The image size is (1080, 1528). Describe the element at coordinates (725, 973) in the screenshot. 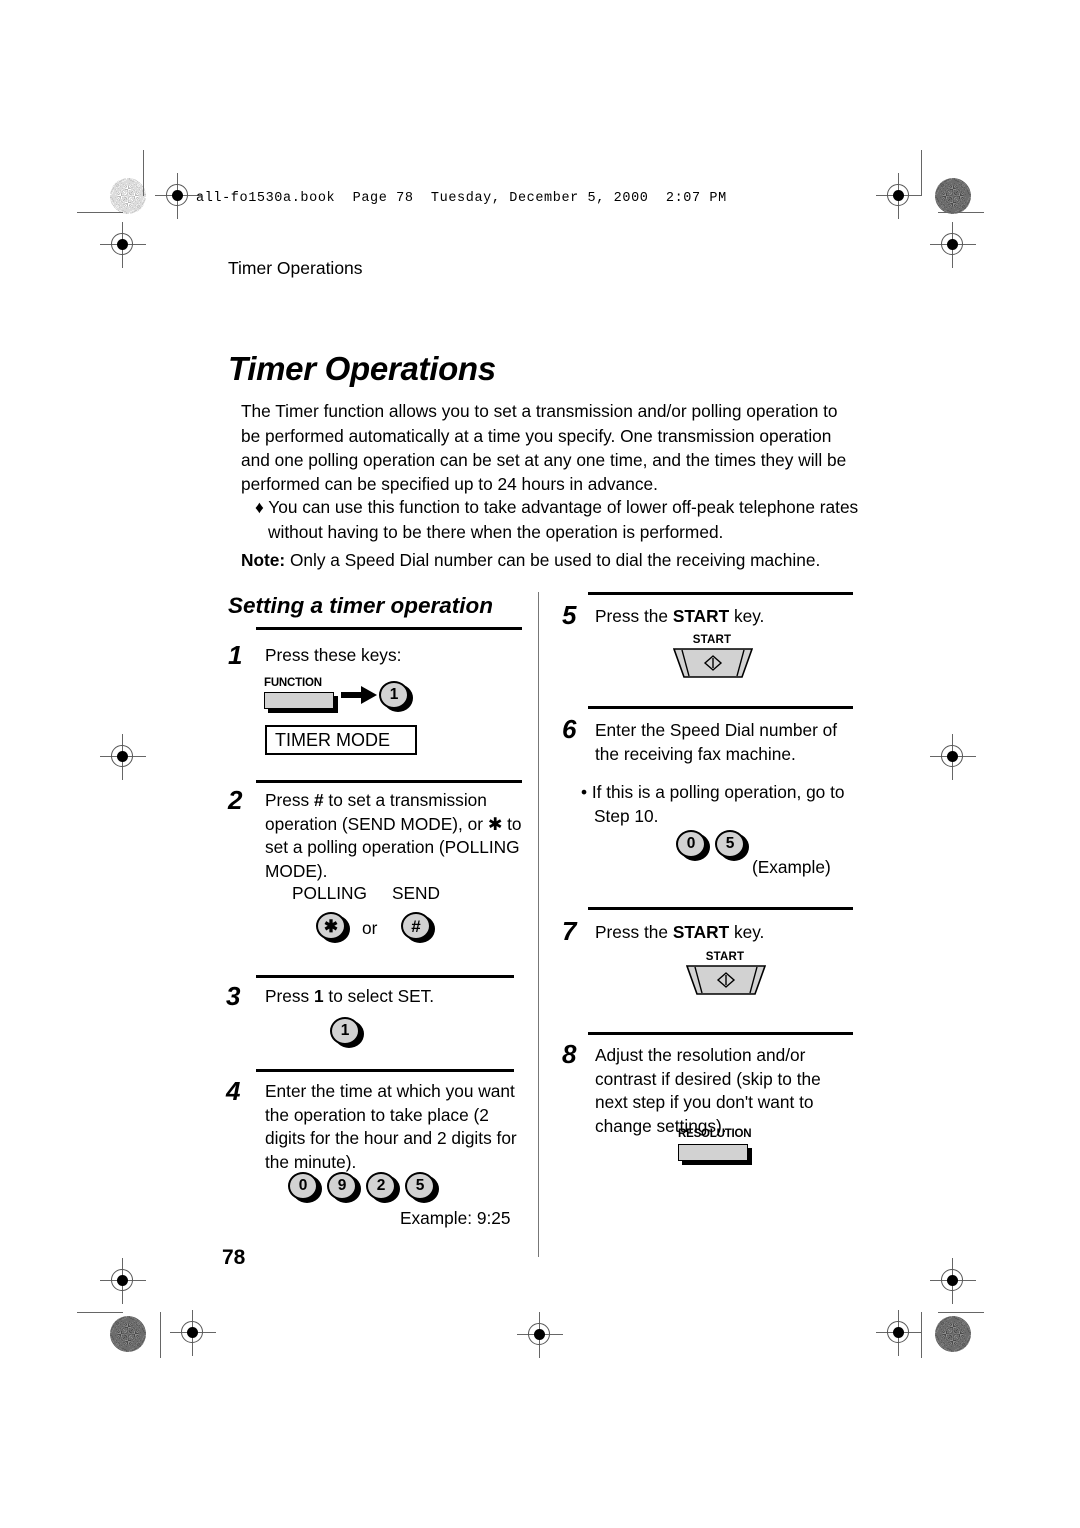

I see `start-key-step7: START` at that location.